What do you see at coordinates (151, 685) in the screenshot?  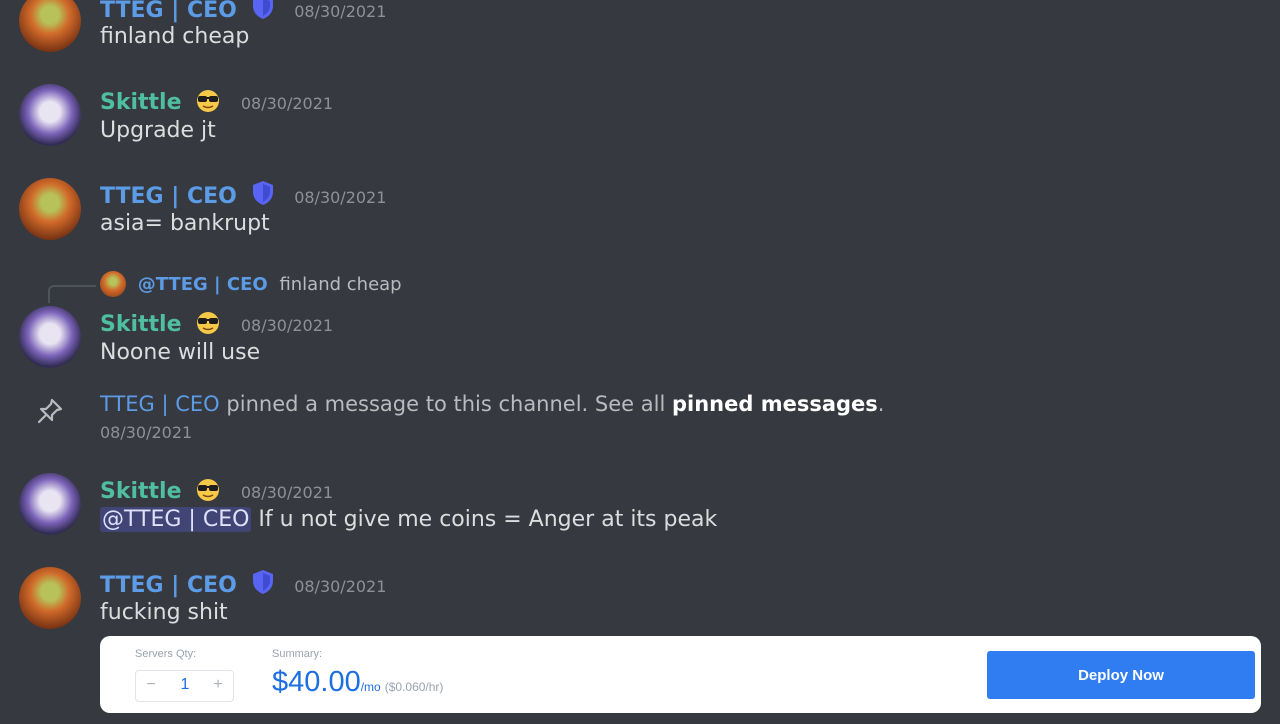 I see `decrement-button: −` at bounding box center [151, 685].